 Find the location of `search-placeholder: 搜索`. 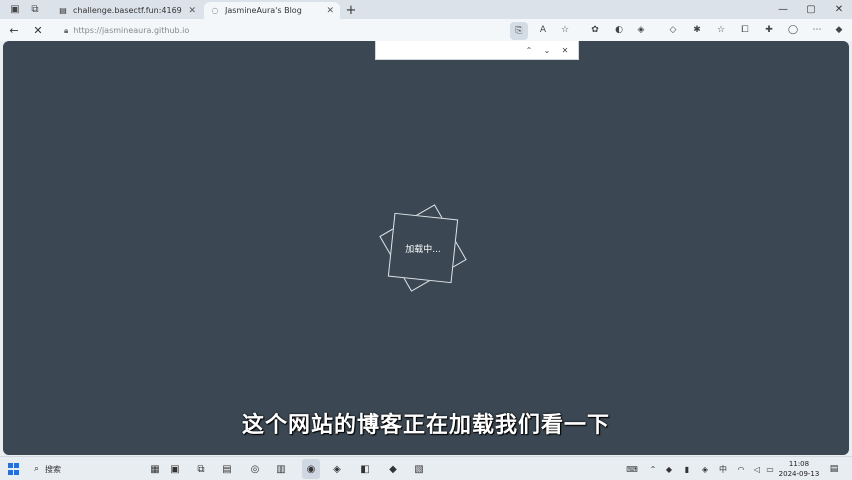

search-placeholder: 搜索 is located at coordinates (53, 469).